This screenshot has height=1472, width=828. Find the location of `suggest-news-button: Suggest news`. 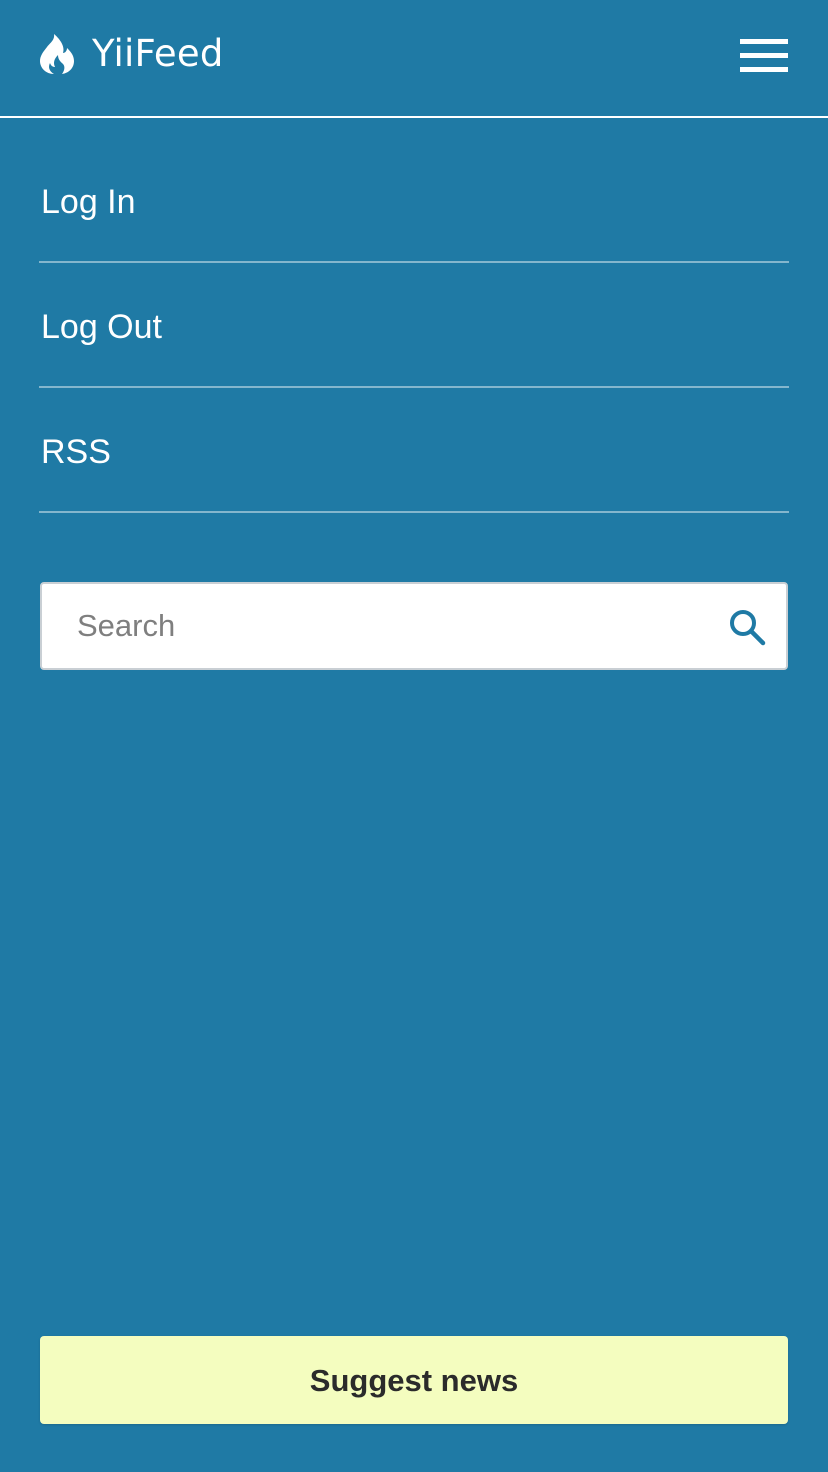

suggest-news-button: Suggest news is located at coordinates (414, 1380).